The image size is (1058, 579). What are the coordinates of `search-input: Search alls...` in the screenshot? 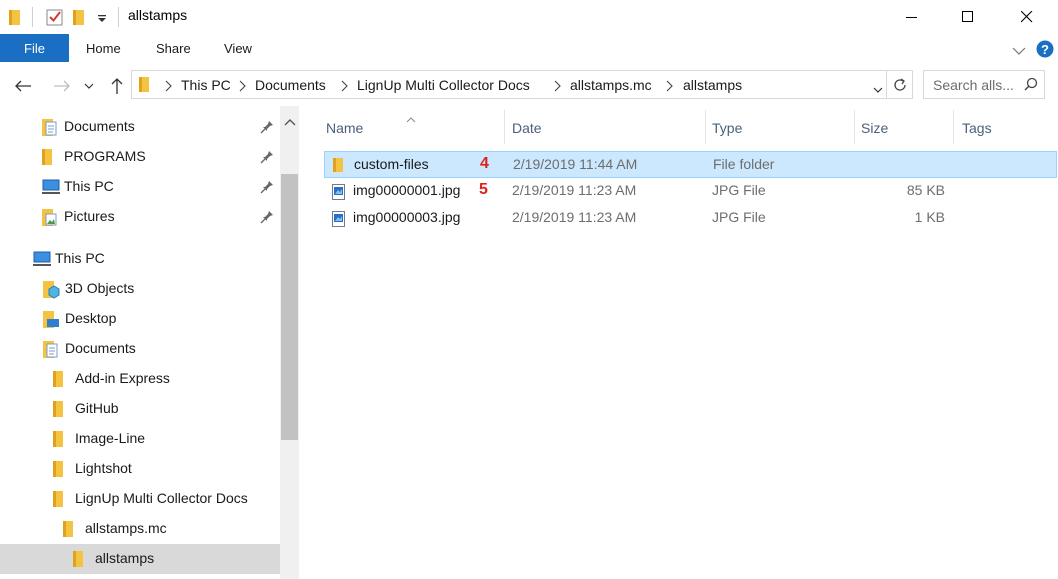 It's located at (984, 84).